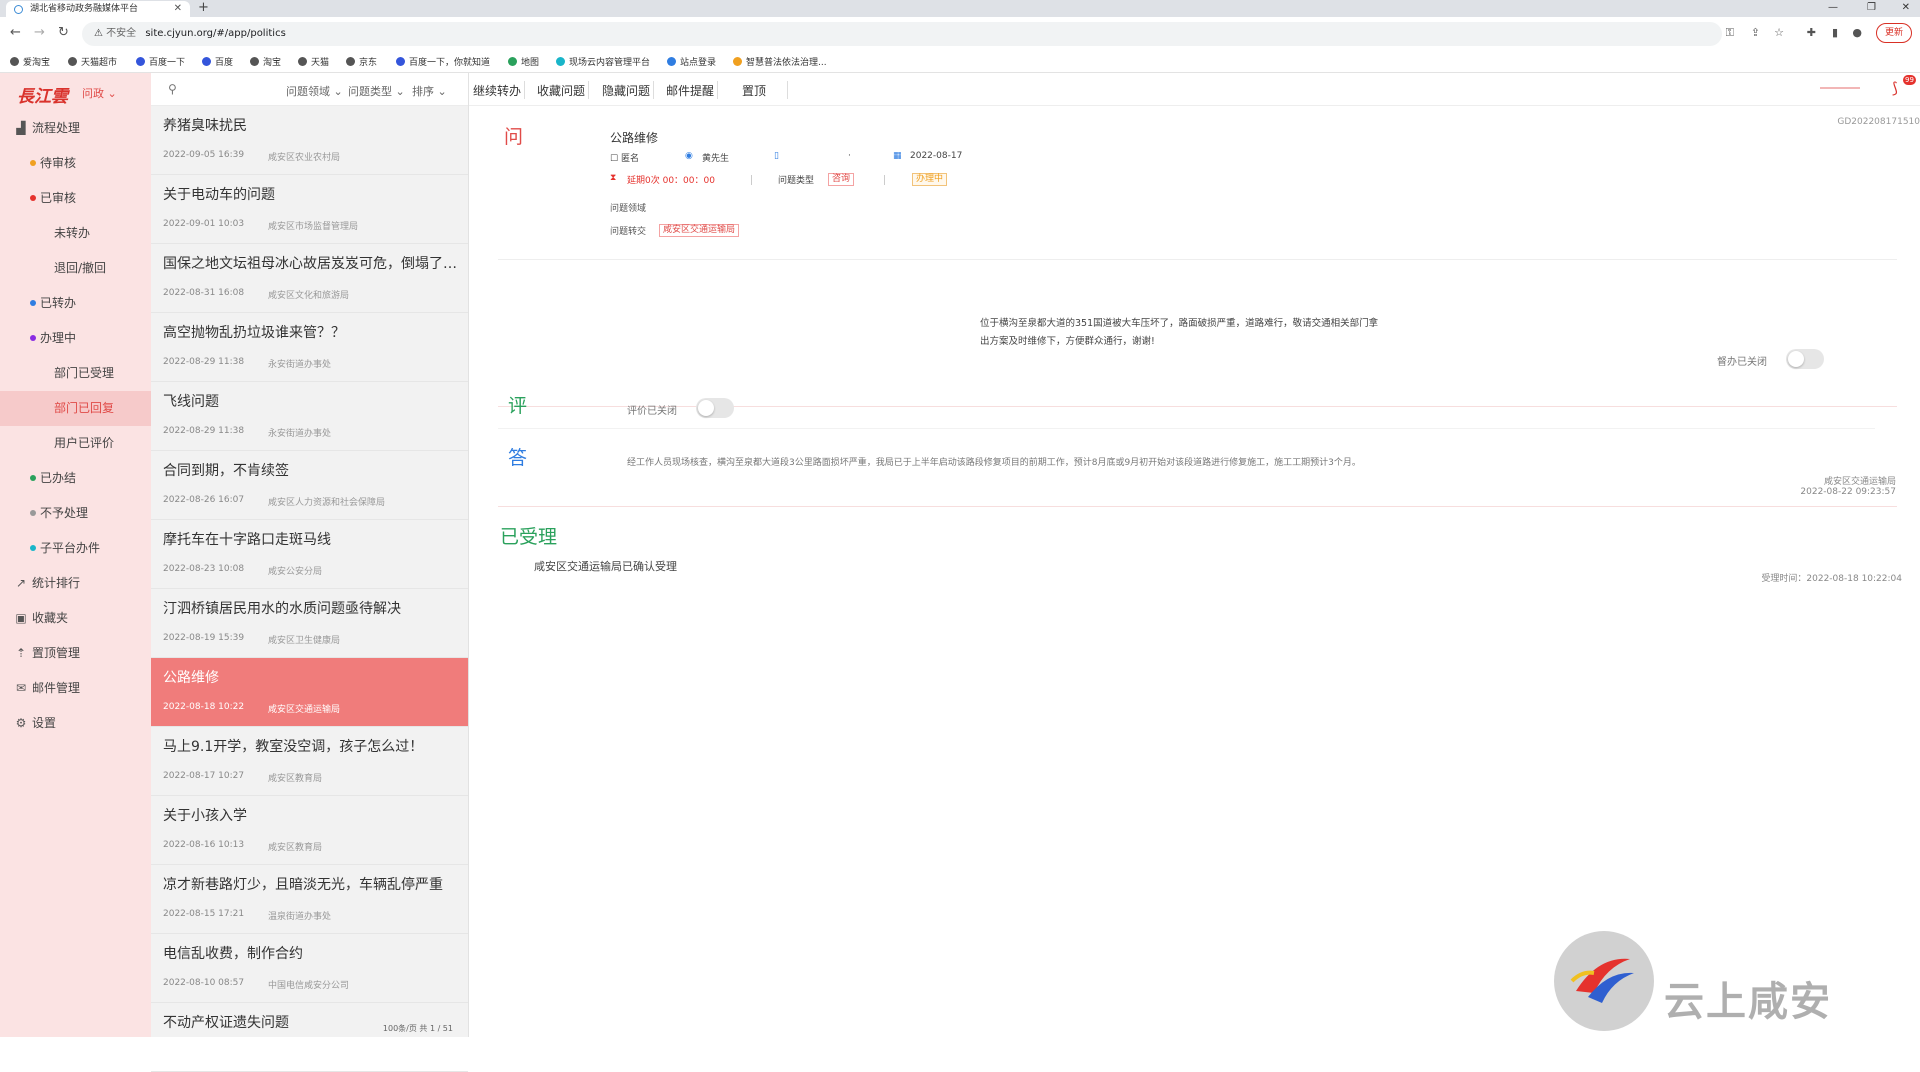 Image resolution: width=1920 pixels, height=1072 pixels. Describe the element at coordinates (309, 830) in the screenshot. I see `list-item: 关于小孩入学 2022-08-16 10:13 咸安区教育局` at that location.